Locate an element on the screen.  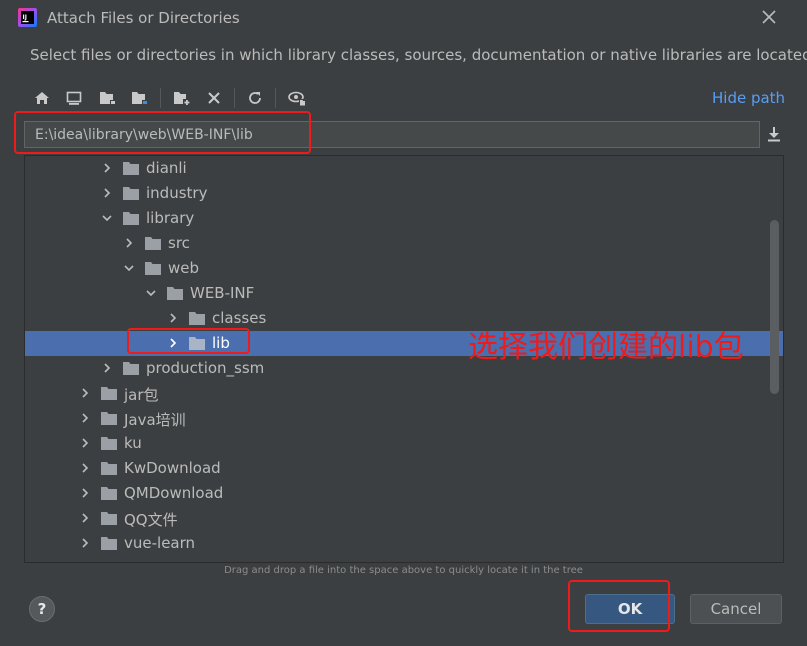
tree-item-label: KwDownload is located at coordinates (172, 468).